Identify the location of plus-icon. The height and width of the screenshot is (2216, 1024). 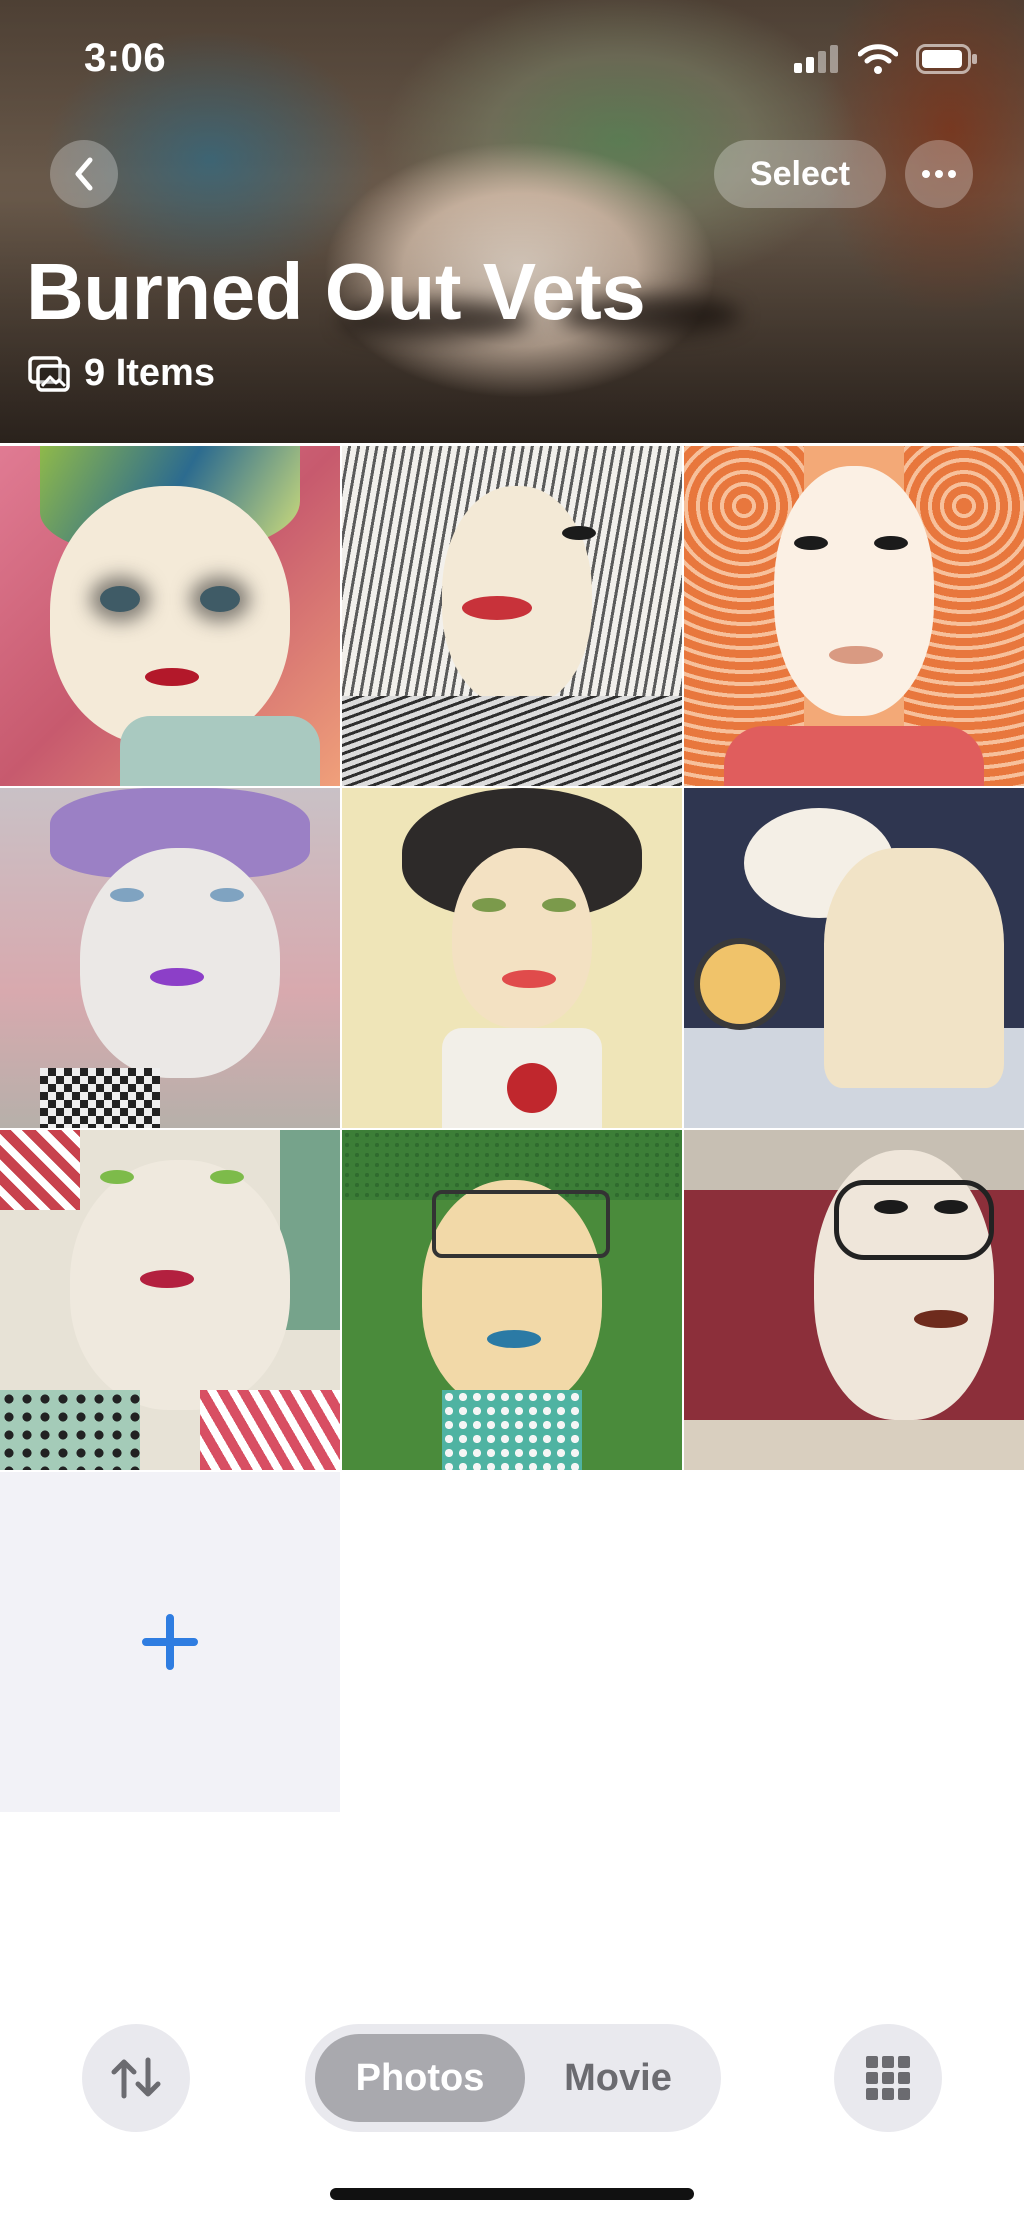
(170, 1642).